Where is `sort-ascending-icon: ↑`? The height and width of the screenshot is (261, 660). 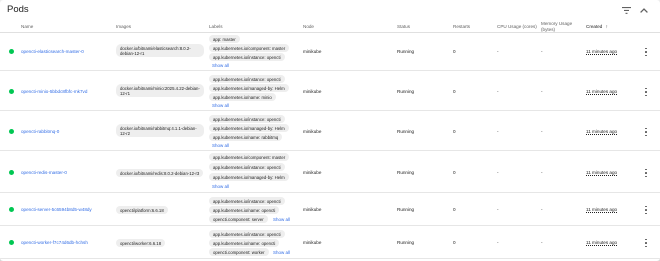 sort-ascending-icon: ↑ is located at coordinates (606, 26).